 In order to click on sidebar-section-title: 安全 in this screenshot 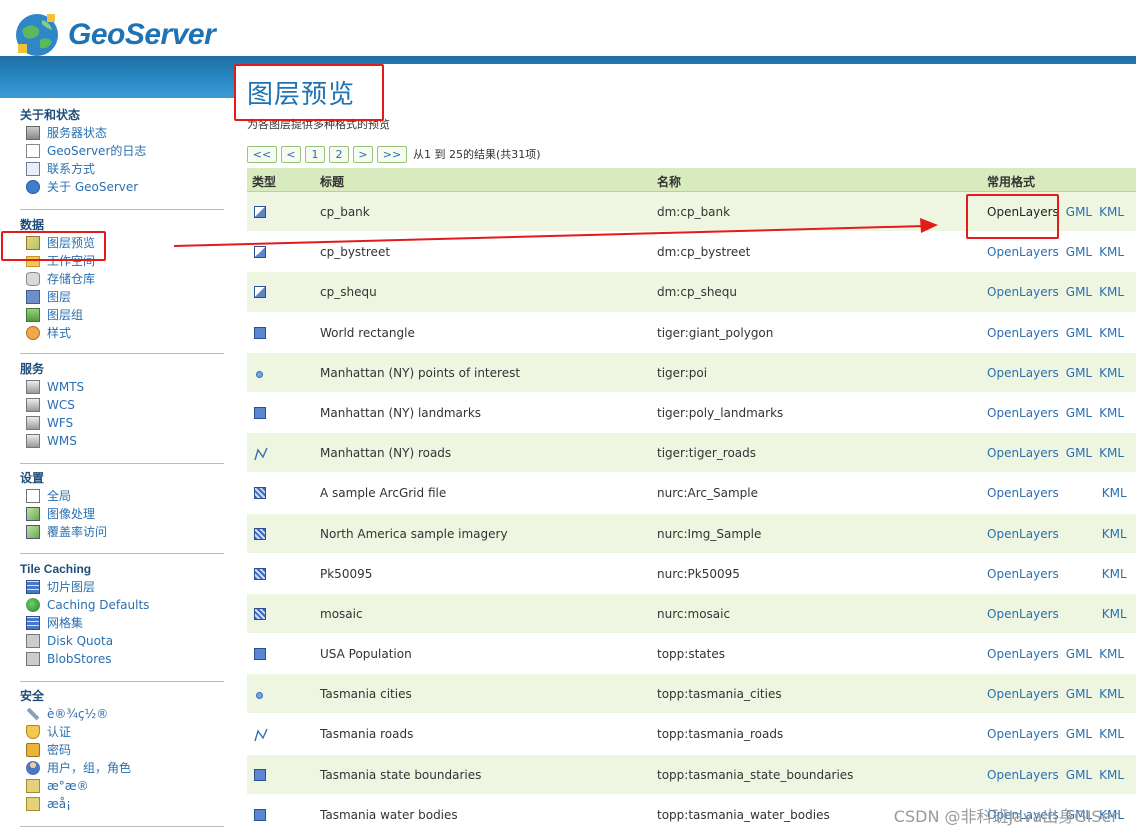, I will do `click(32, 696)`.